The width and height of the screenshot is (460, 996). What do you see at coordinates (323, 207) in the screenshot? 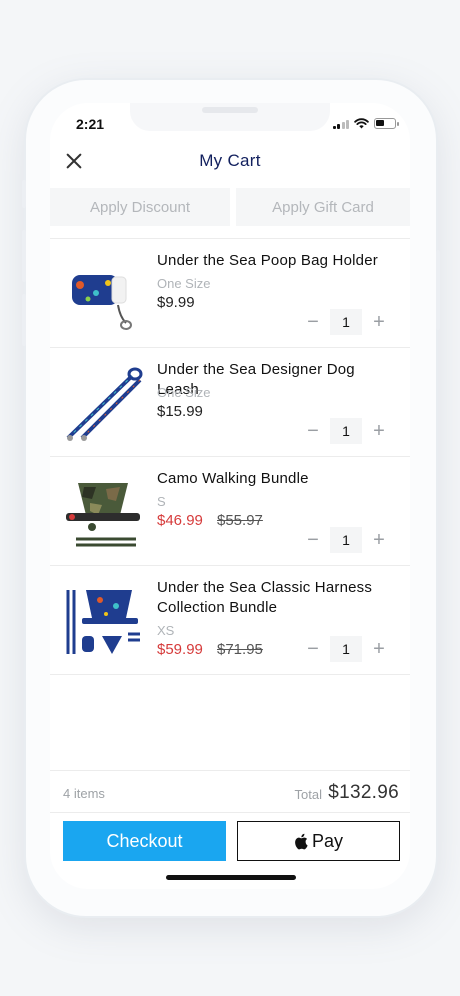
I see `apply-gift-card-button: Apply Gift Card` at bounding box center [323, 207].